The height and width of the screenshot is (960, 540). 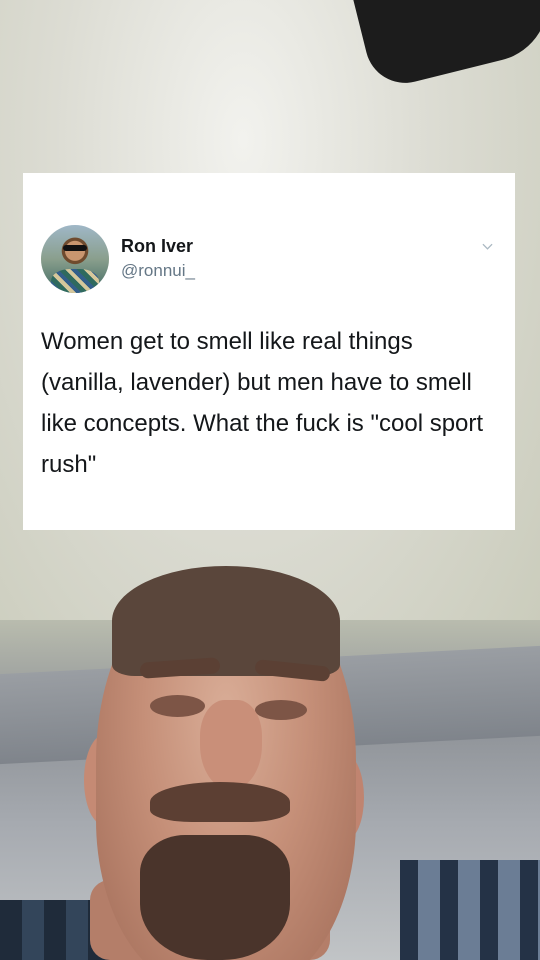 What do you see at coordinates (215, 897) in the screenshot?
I see `beard` at bounding box center [215, 897].